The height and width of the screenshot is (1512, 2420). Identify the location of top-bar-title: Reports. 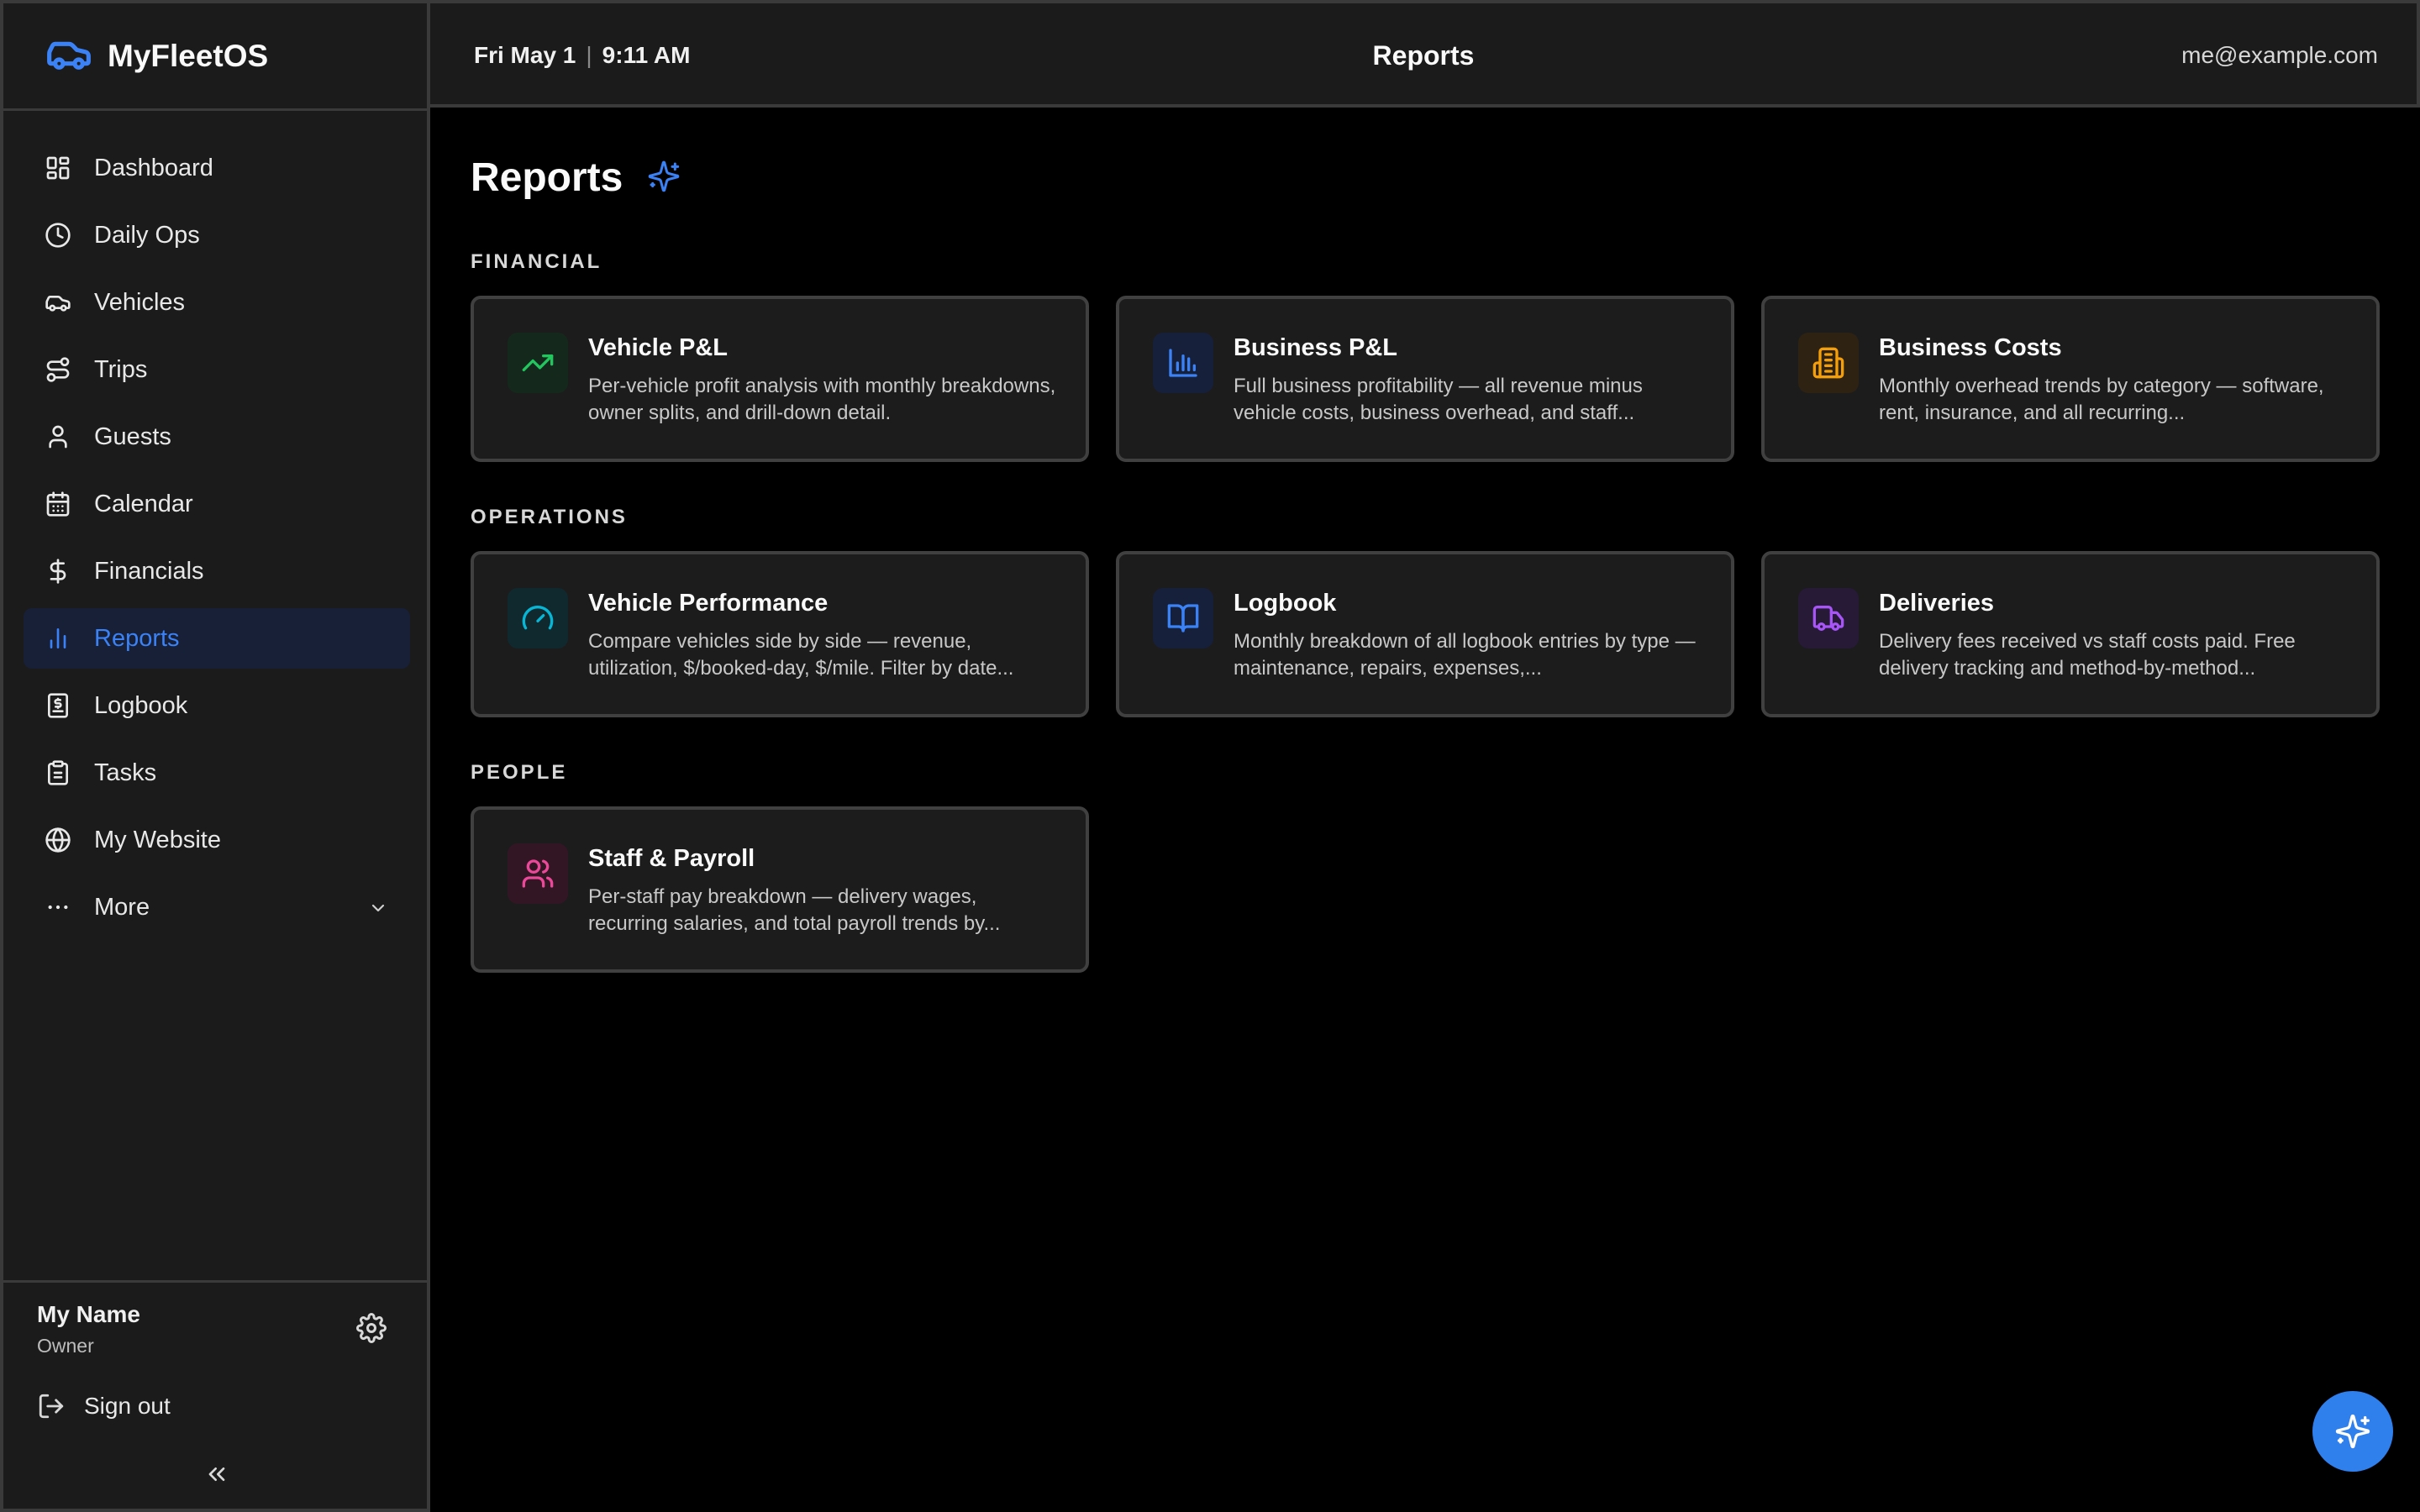
(1423, 55).